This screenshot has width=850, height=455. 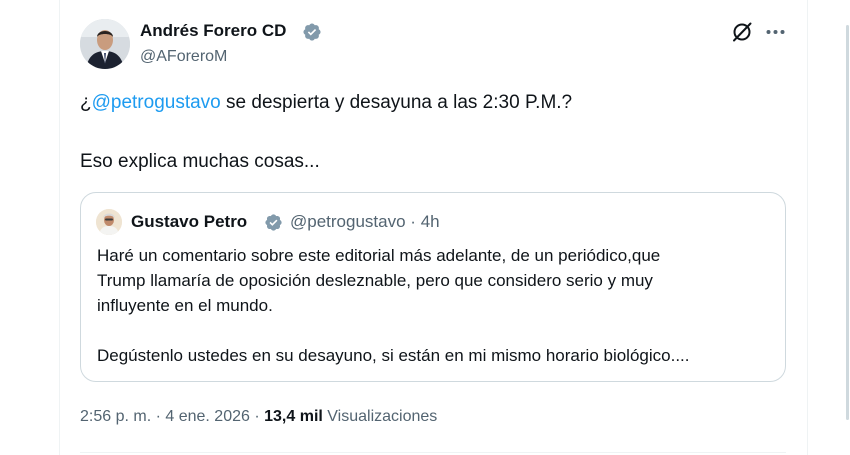 What do you see at coordinates (293, 416) in the screenshot?
I see `views-count: 13,4 mil` at bounding box center [293, 416].